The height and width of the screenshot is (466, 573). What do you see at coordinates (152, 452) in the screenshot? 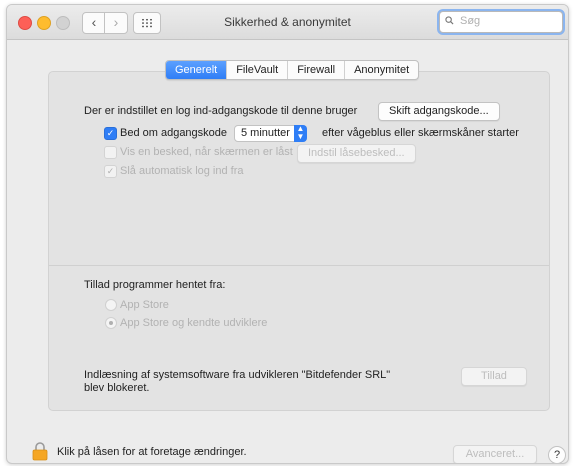
I see `lock-hint-text: Klik på låsen for at foretage ændringer.` at bounding box center [152, 452].